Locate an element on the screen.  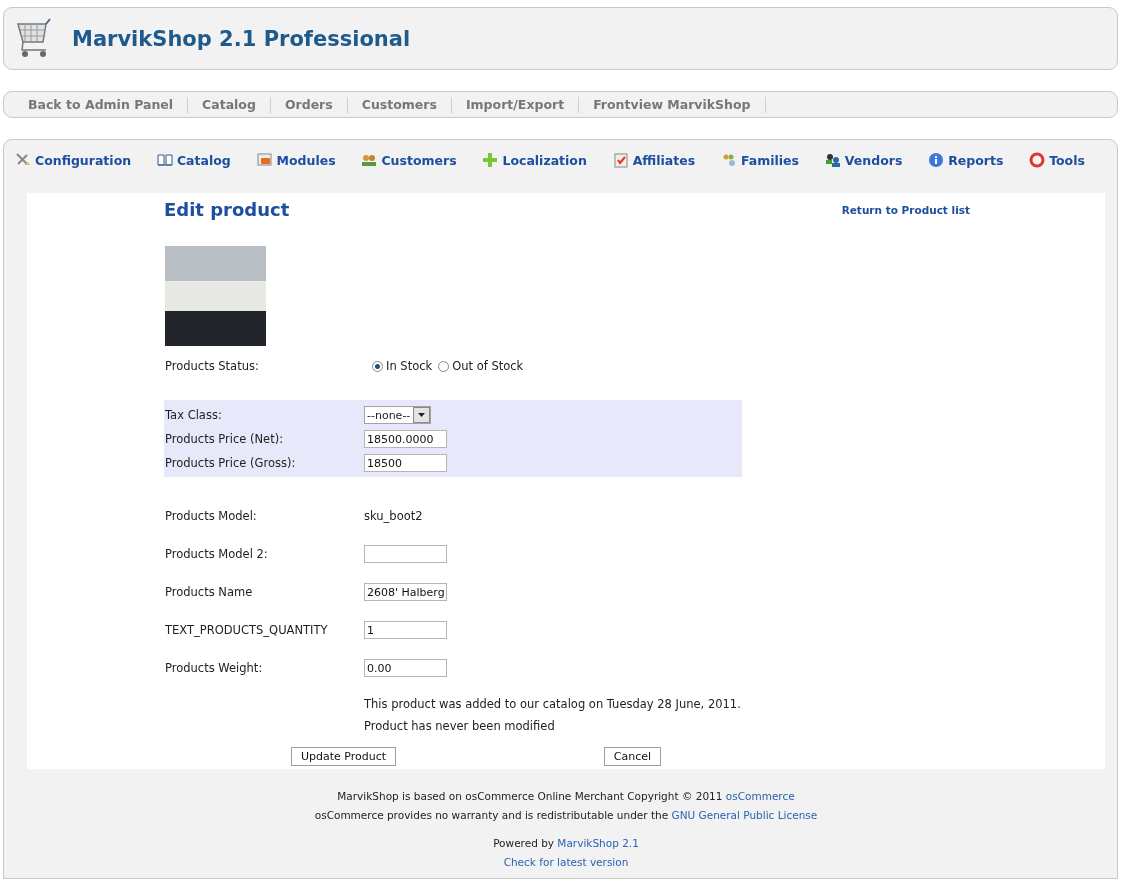
field-label: Products Price (Net): is located at coordinates (225, 439).